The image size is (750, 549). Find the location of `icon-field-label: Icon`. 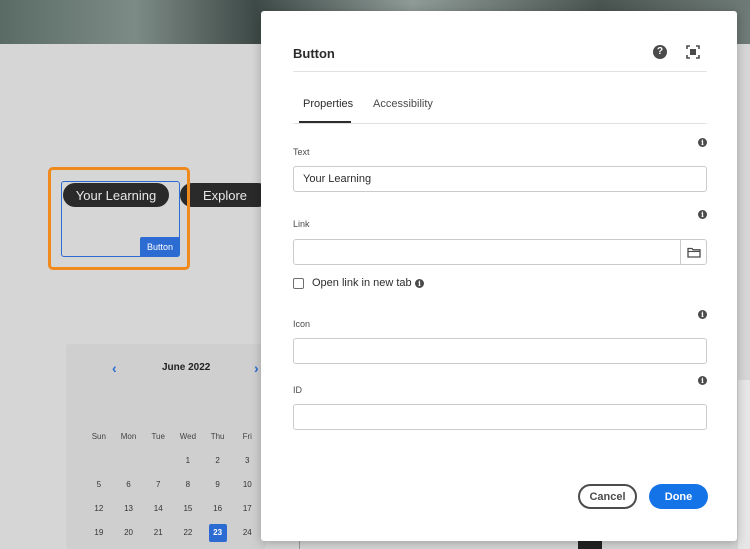

icon-field-label: Icon is located at coordinates (302, 324).